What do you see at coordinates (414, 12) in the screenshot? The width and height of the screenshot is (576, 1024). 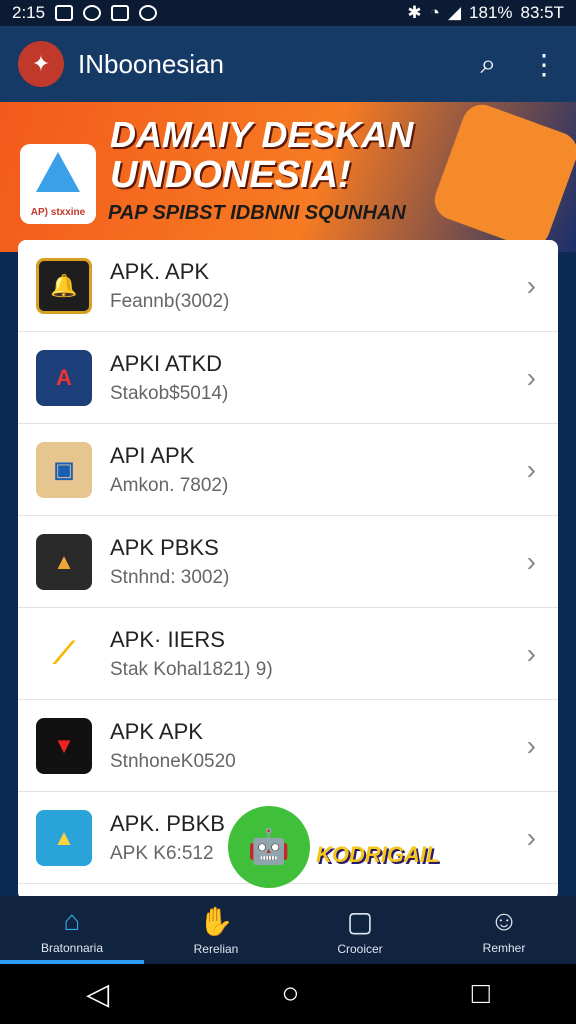 I see `bluetooth-icon: ✱` at bounding box center [414, 12].